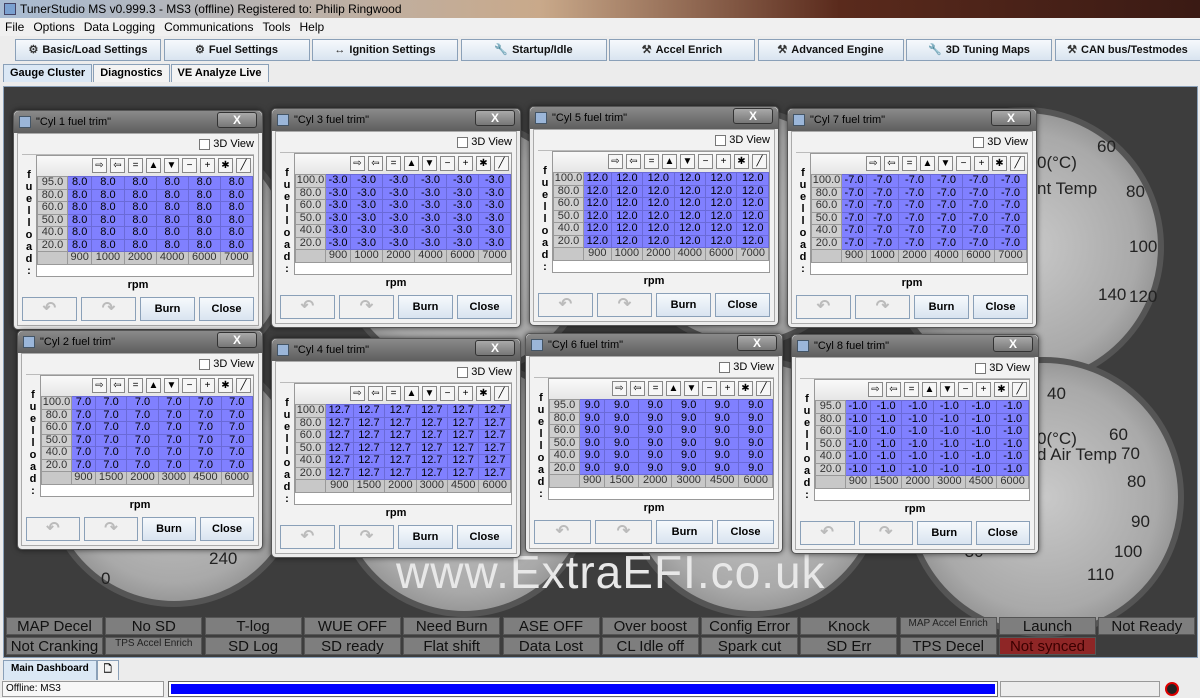 This screenshot has height=698, width=1200. Describe the element at coordinates (1017, 163) in the screenshot. I see `interpolate-icon: ╱` at that location.